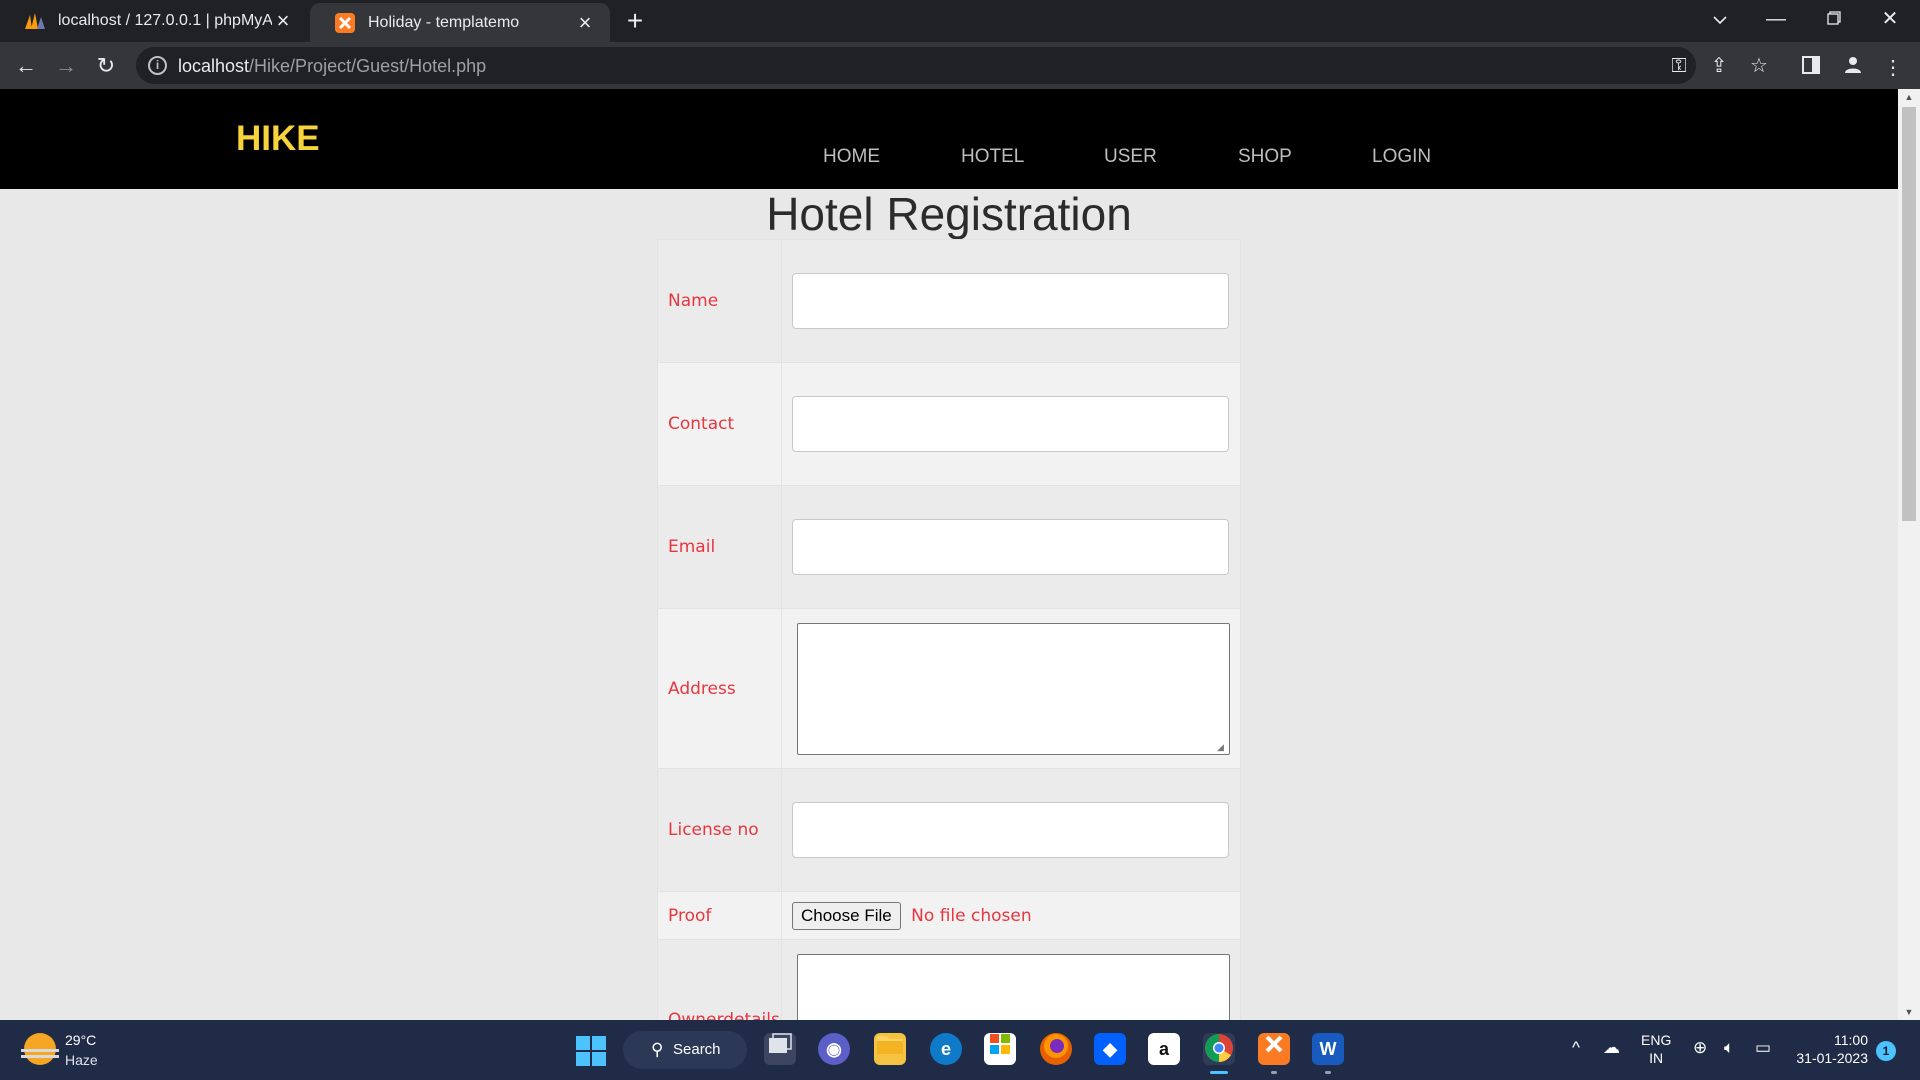 The height and width of the screenshot is (1080, 1920). What do you see at coordinates (946, 1049) in the screenshot?
I see `edge-icon: e` at bounding box center [946, 1049].